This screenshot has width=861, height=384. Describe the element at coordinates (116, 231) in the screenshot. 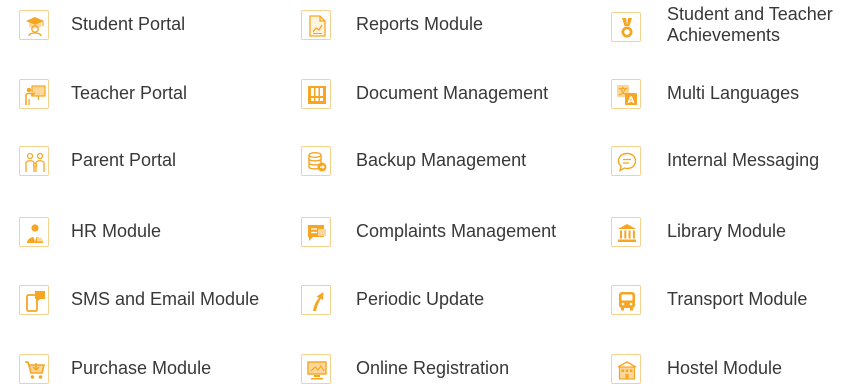

I see `feature-label: HR Module` at that location.